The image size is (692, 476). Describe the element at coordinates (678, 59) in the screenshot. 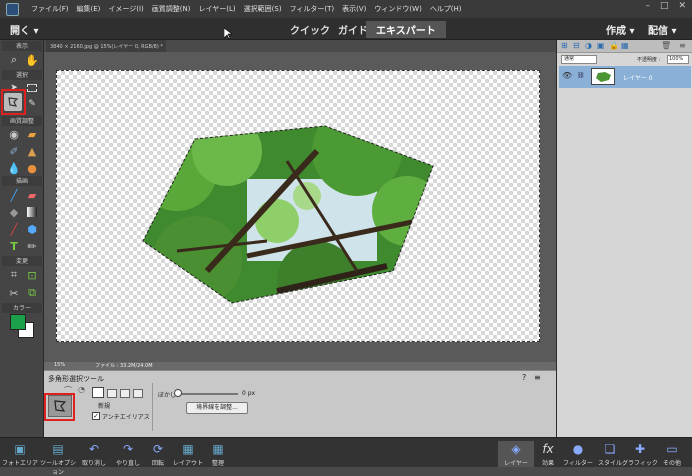

I see `opacity-input: 100%` at that location.